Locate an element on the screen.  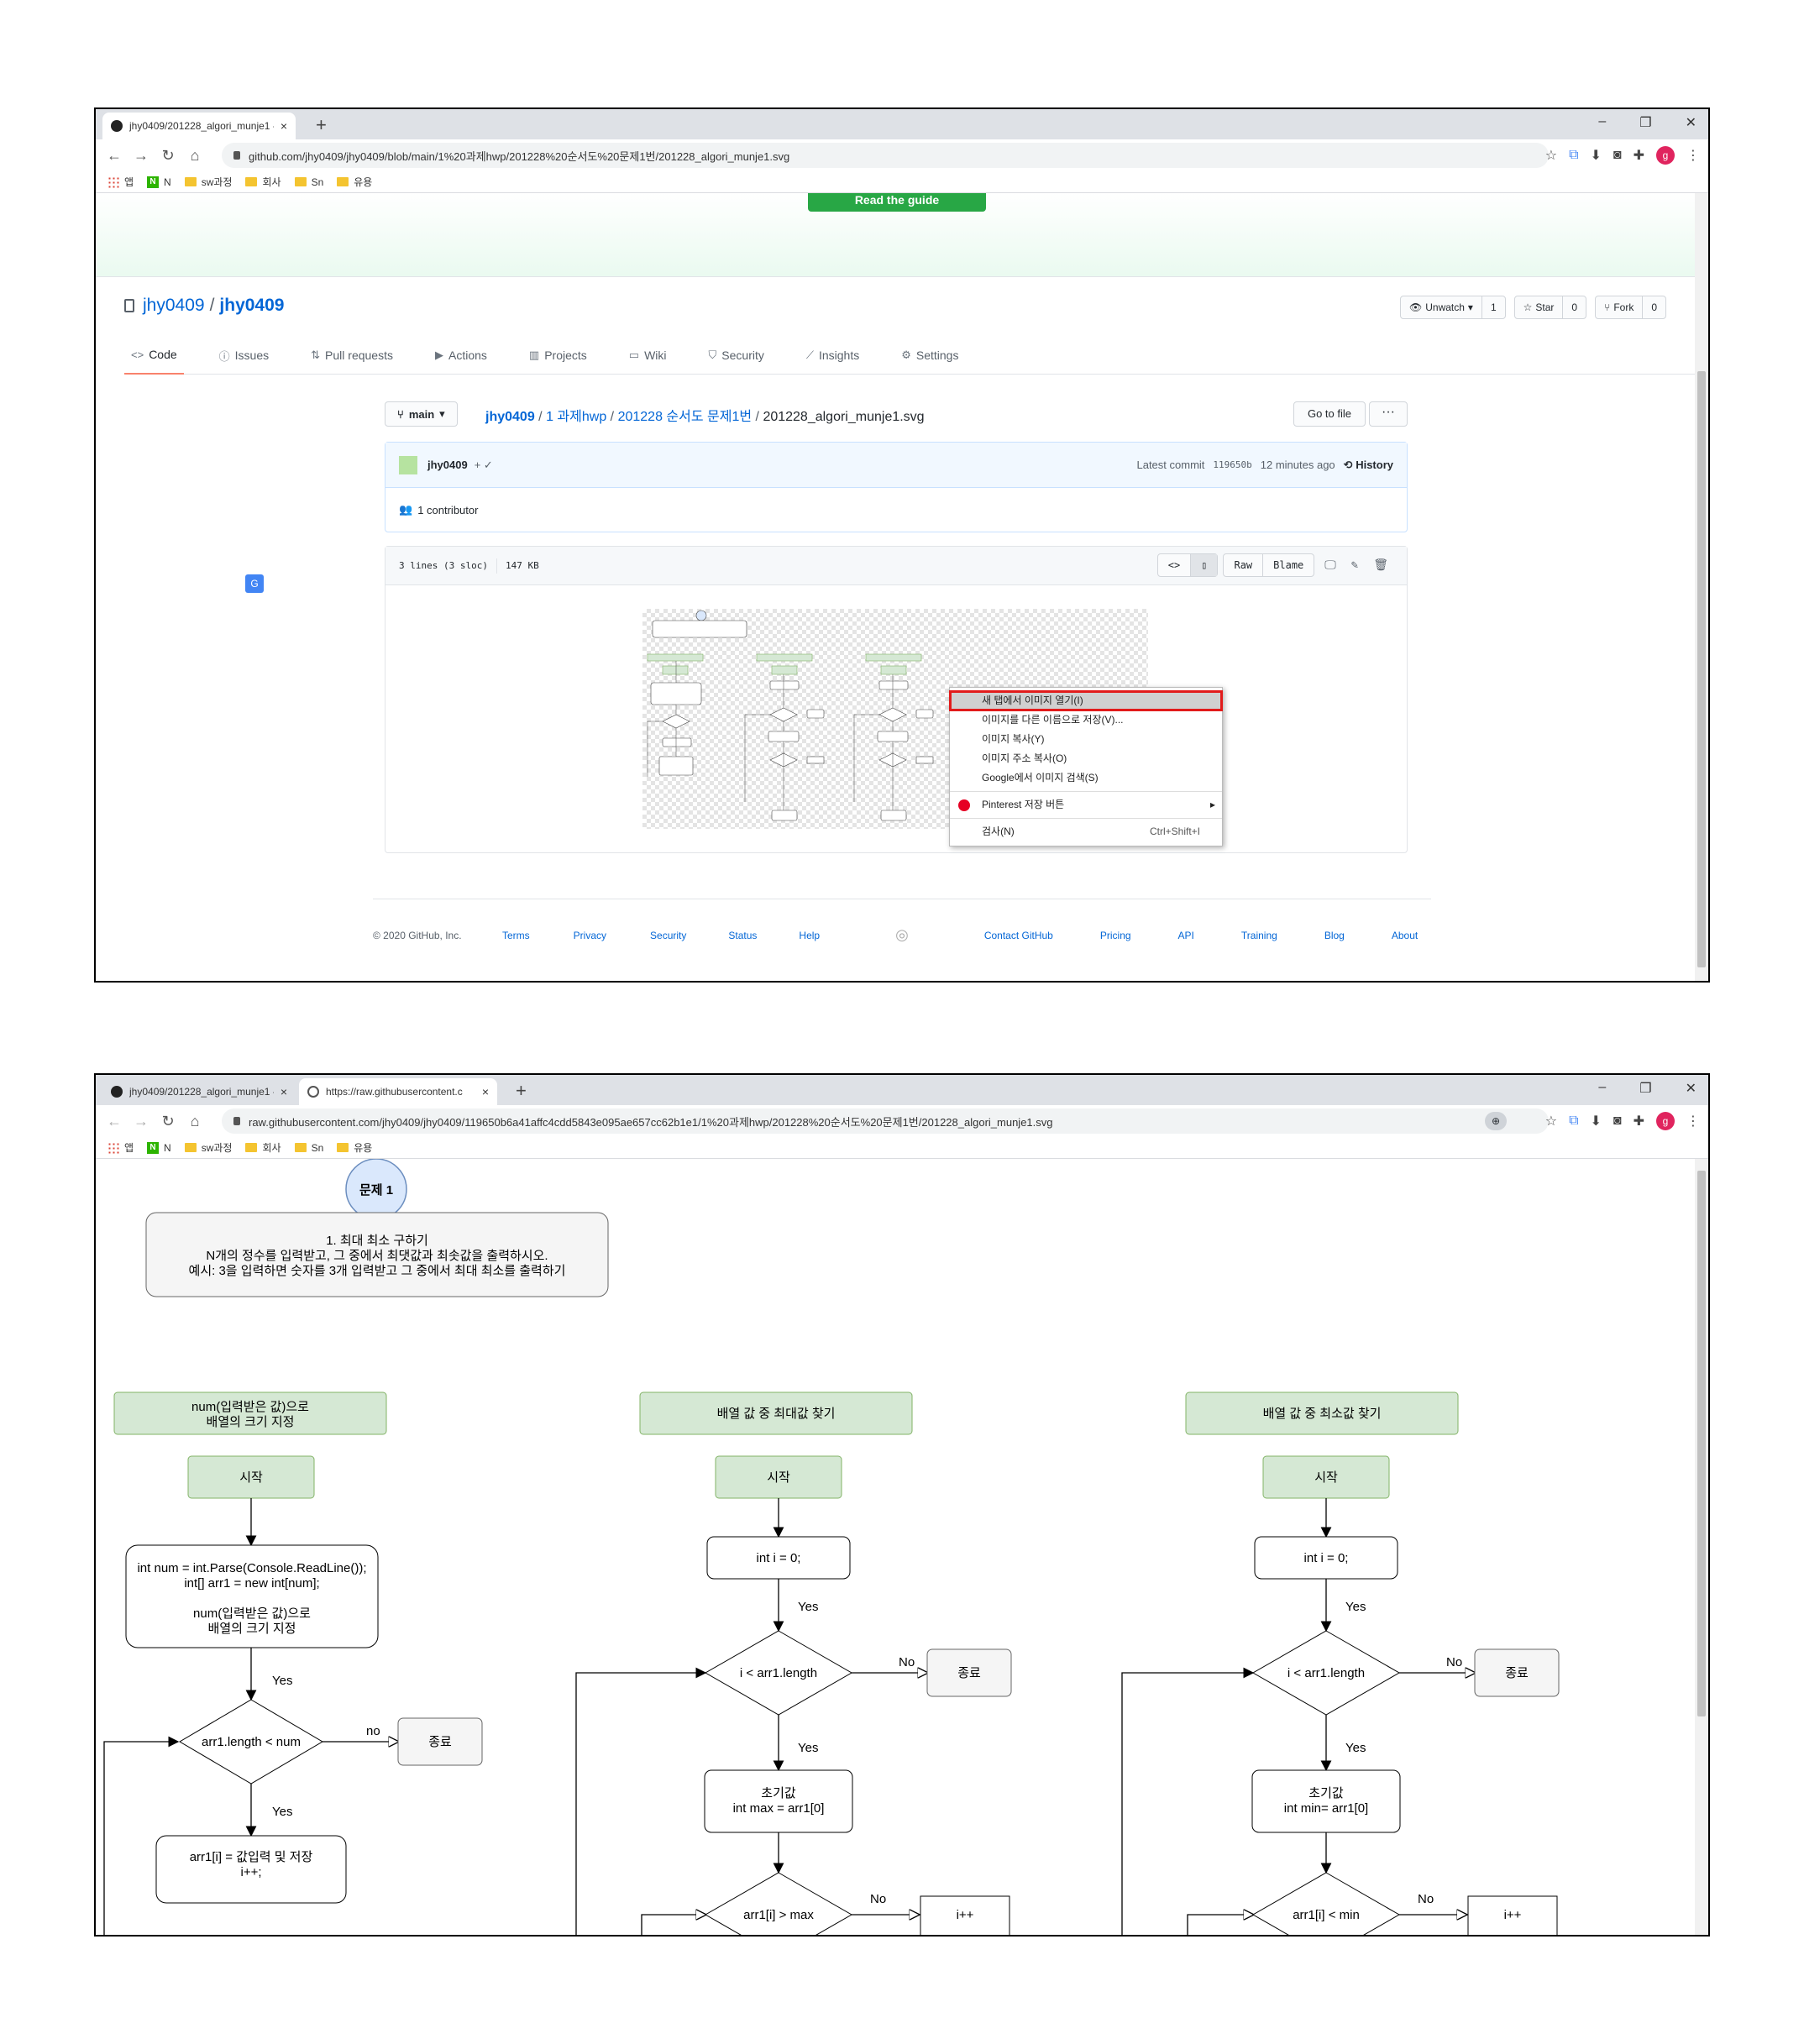
breadcrumb-folder-flowchart: 201228 순서도 문제1번 is located at coordinates (685, 417).